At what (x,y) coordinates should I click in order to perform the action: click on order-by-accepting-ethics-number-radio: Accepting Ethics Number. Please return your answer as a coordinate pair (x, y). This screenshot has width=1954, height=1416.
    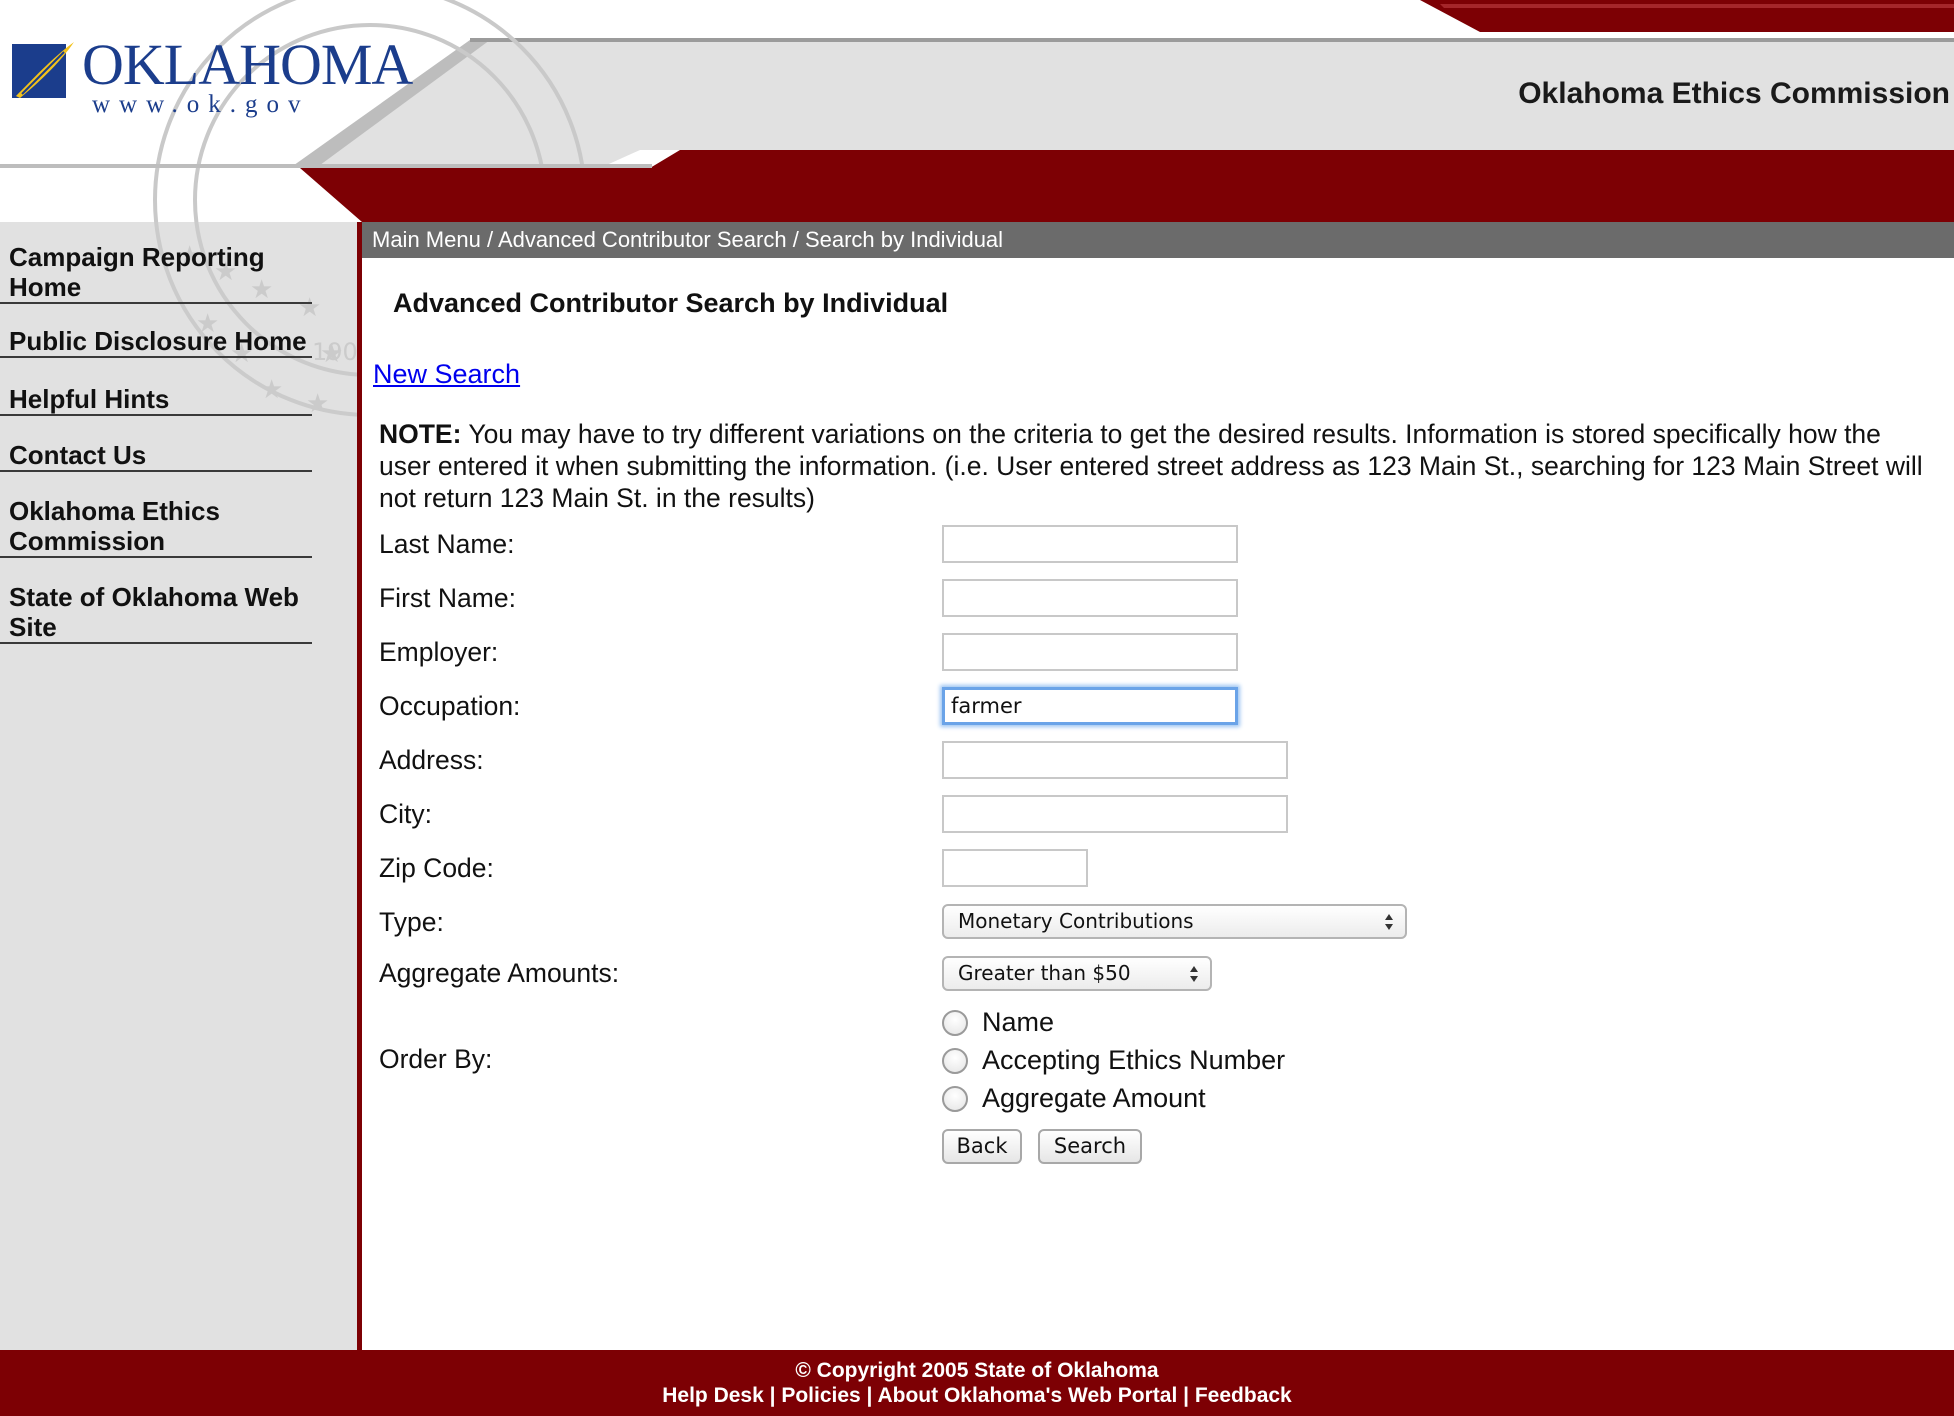
    Looking at the image, I should click on (1142, 1060).